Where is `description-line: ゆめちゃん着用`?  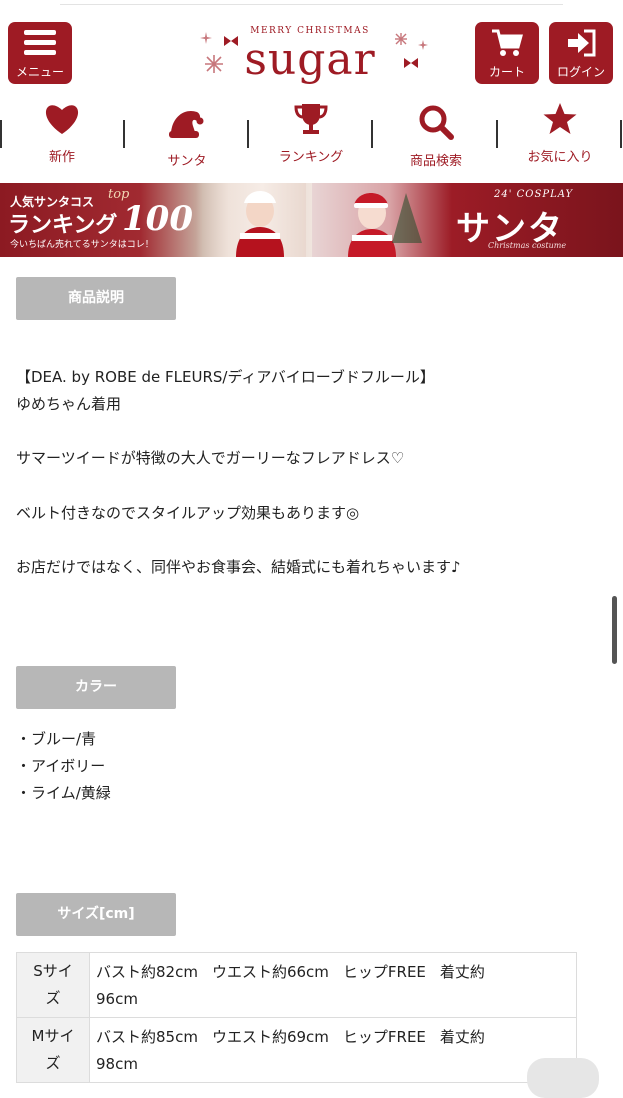 description-line: ゆめちゃん着用 is located at coordinates (69, 404).